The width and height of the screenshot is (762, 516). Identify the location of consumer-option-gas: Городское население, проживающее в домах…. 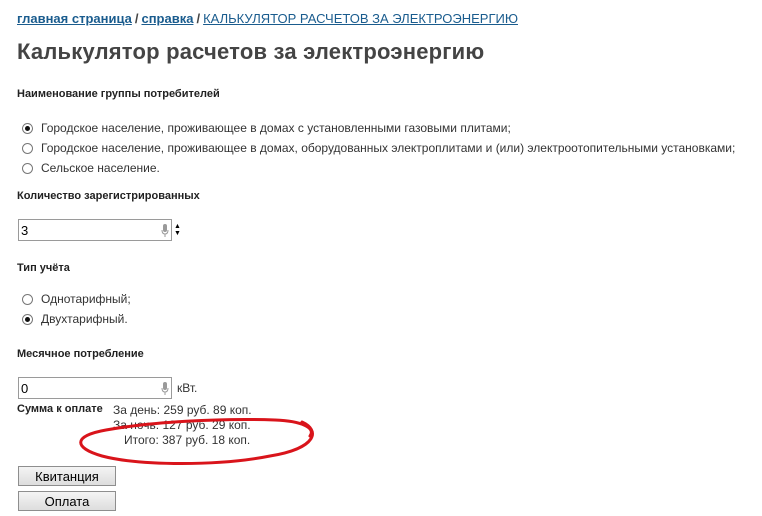
(378, 128).